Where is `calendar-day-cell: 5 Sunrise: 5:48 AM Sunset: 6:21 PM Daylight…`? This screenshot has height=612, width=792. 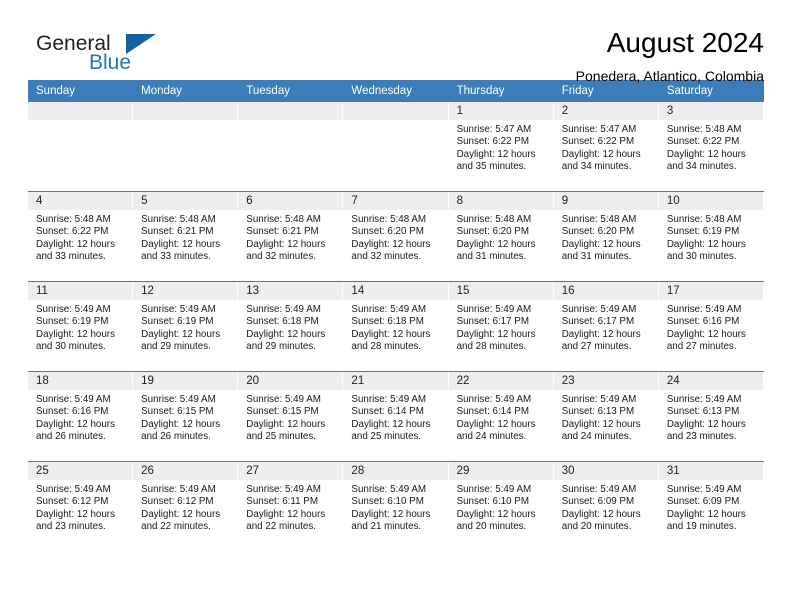 calendar-day-cell: 5 Sunrise: 5:48 AM Sunset: 6:21 PM Daylight… is located at coordinates (186, 236).